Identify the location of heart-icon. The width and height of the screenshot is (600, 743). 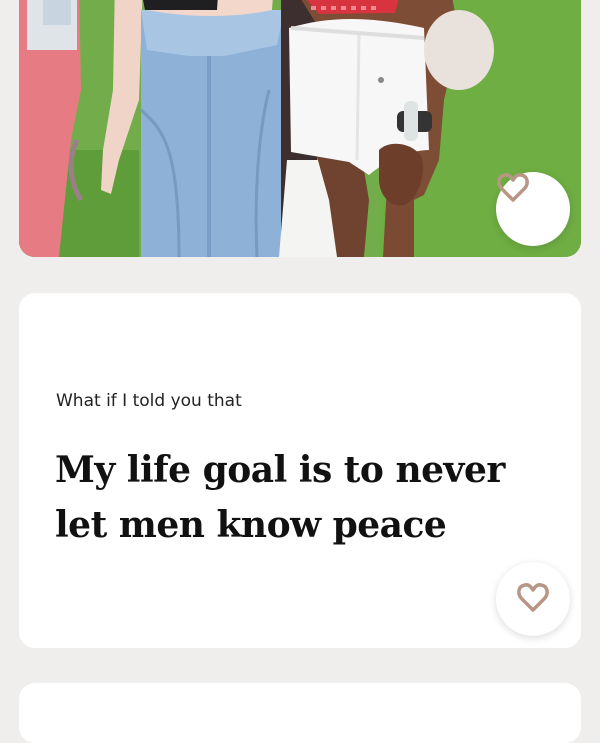
(533, 599).